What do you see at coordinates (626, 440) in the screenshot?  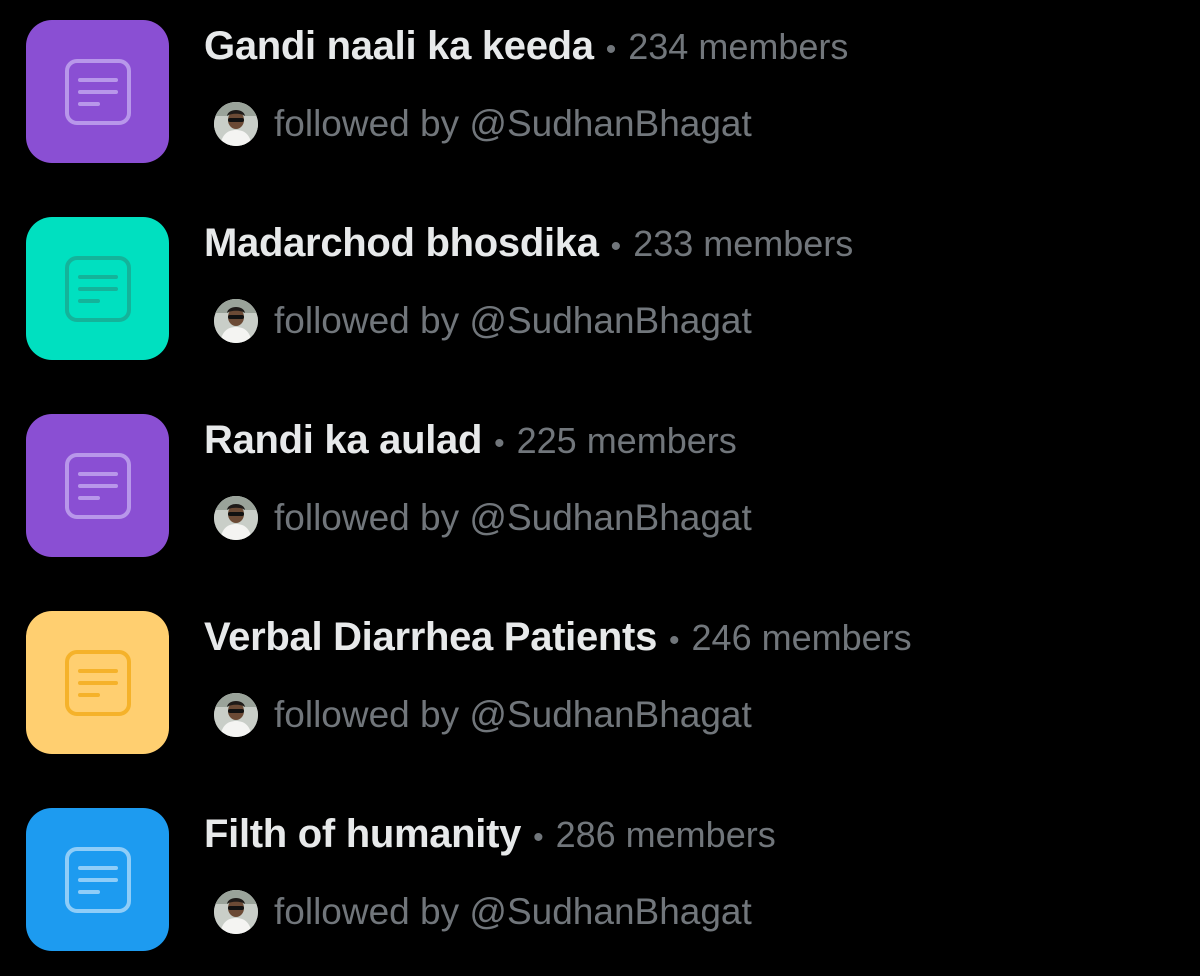 I see `member-count: 225 members` at bounding box center [626, 440].